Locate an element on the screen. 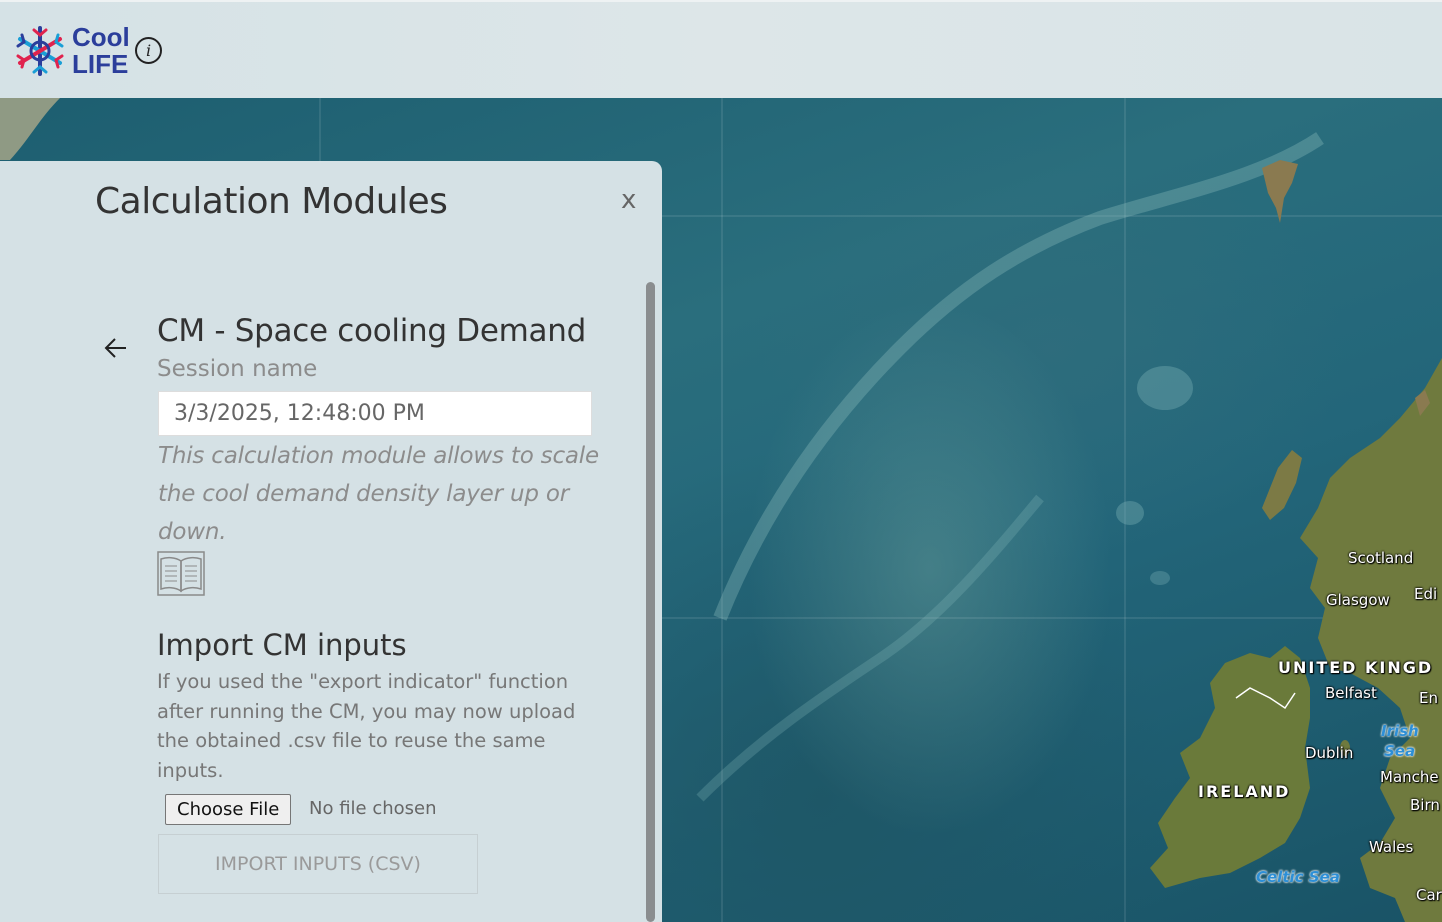 The height and width of the screenshot is (922, 1442). logo-line-1: Cool is located at coordinates (101, 37).